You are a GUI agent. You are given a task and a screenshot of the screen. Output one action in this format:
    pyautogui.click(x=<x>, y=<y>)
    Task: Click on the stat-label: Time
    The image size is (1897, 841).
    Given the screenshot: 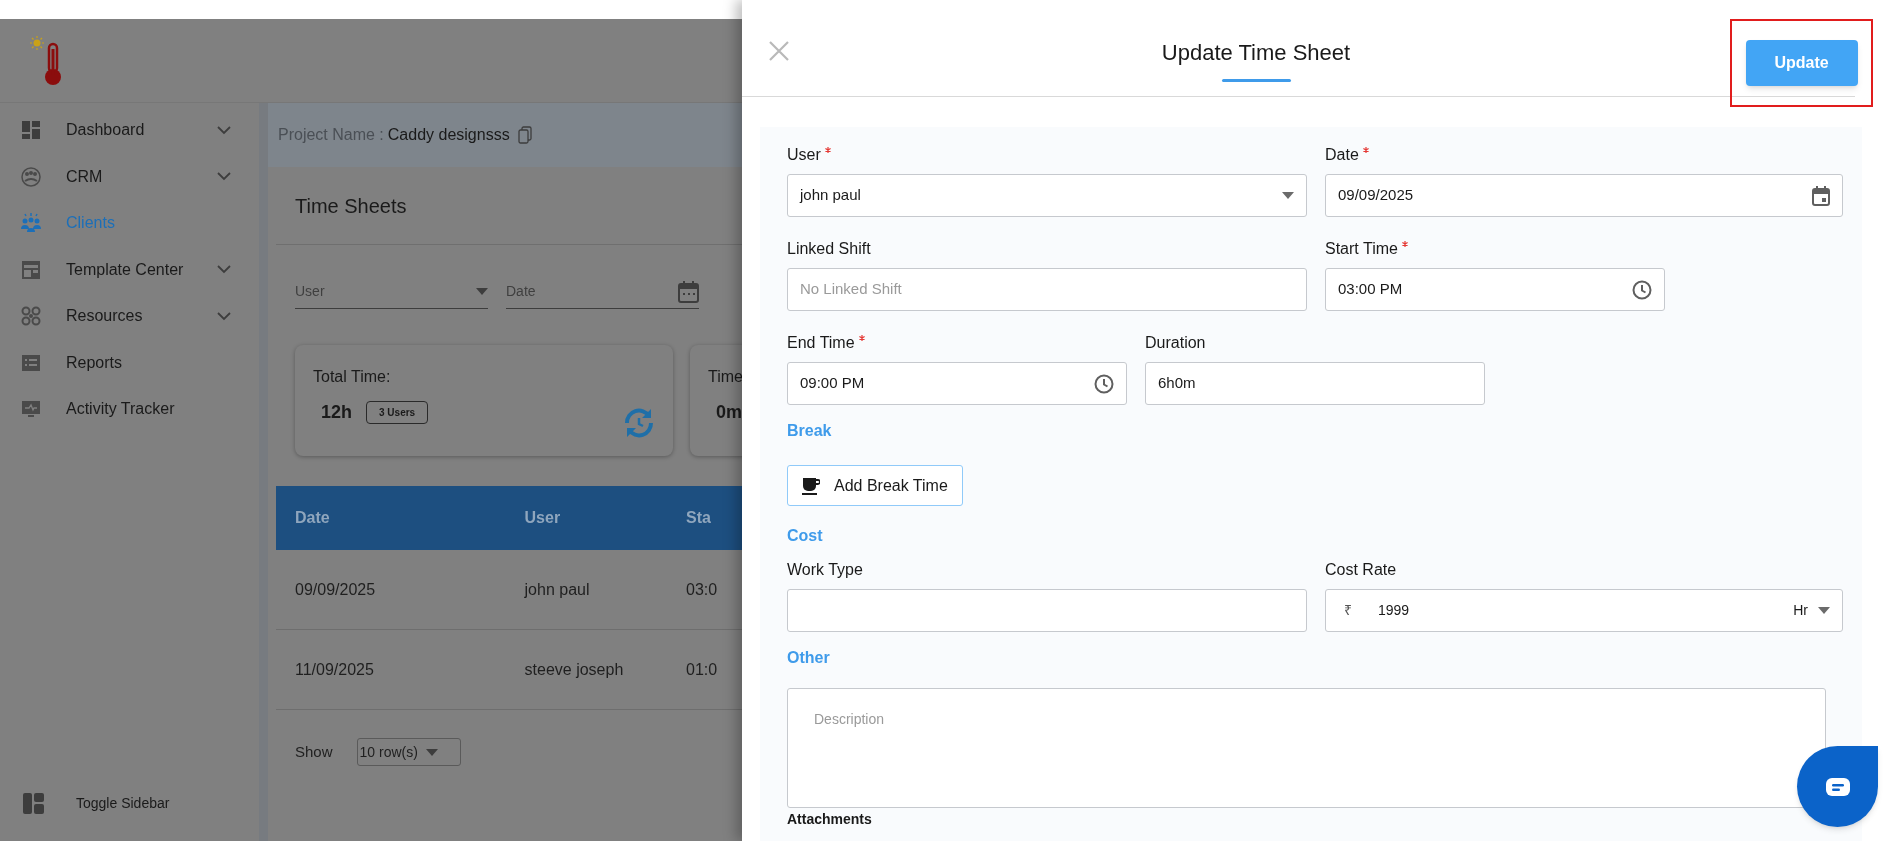 What is the action you would take?
    pyautogui.click(x=725, y=377)
    